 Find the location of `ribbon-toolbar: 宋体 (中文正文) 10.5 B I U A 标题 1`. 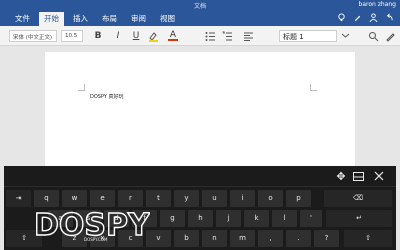

ribbon-toolbar: 宋体 (中文正文) 10.5 B I U A 标题 1 is located at coordinates (200, 36).